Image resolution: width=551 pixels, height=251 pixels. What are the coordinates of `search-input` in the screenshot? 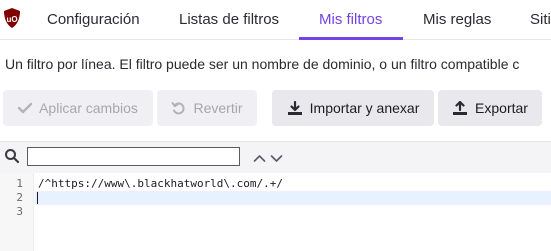 It's located at (133, 156).